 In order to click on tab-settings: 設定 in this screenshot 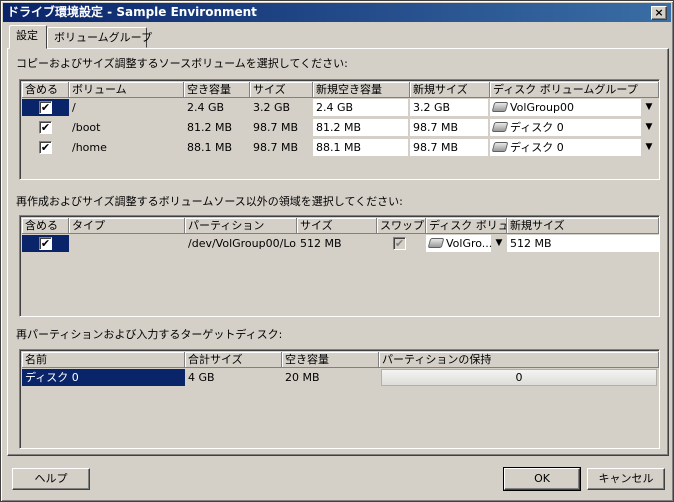, I will do `click(28, 37)`.